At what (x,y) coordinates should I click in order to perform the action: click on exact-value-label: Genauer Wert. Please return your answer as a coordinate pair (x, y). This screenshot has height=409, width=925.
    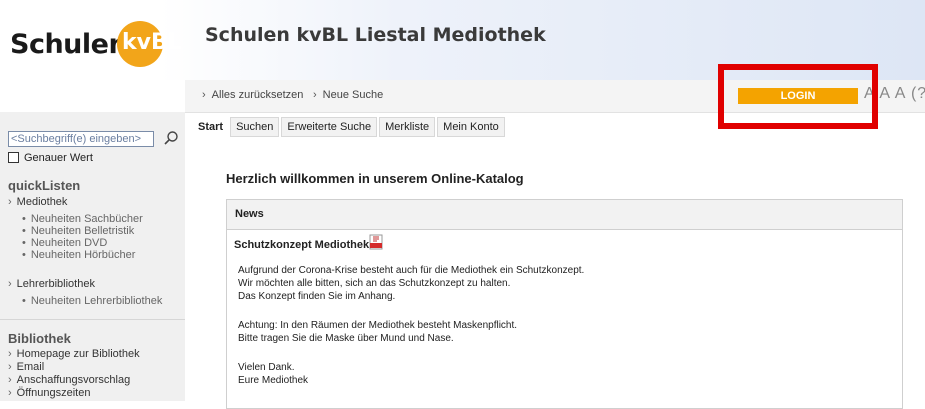
    Looking at the image, I should click on (58, 158).